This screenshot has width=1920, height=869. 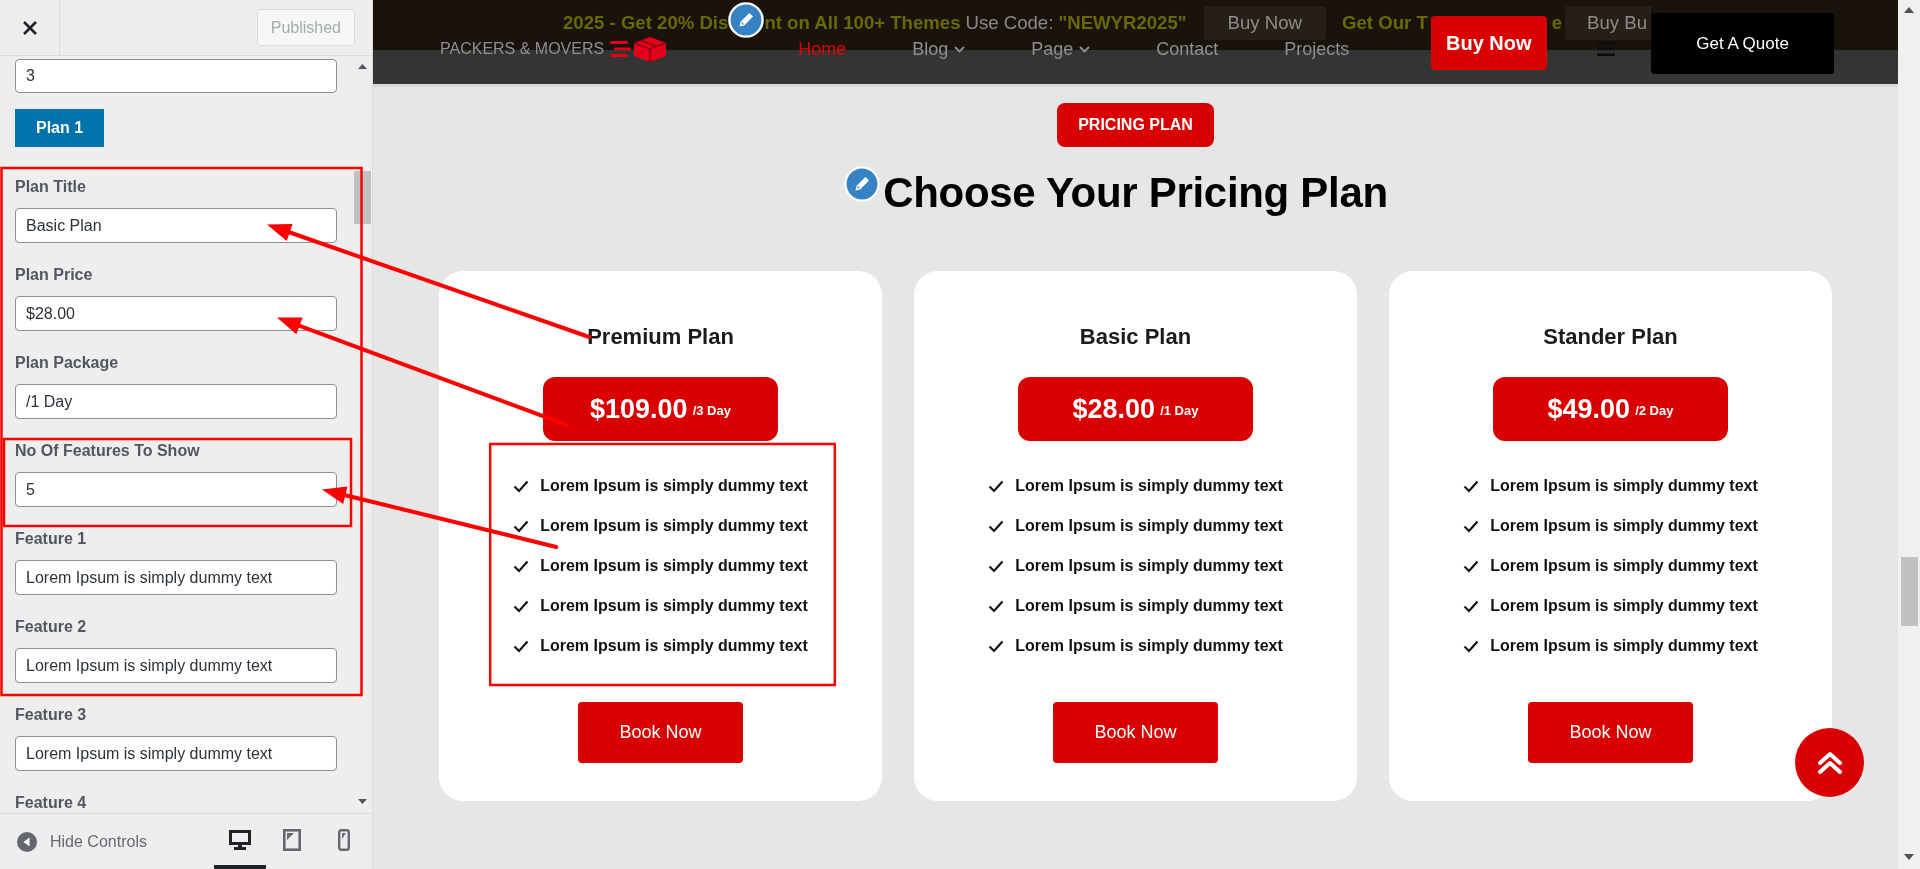 What do you see at coordinates (1135, 337) in the screenshot?
I see `plan-title: Basic Plan` at bounding box center [1135, 337].